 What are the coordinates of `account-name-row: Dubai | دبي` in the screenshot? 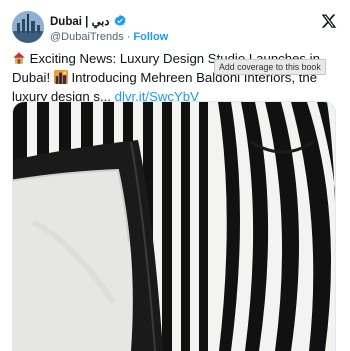 It's located at (88, 21).